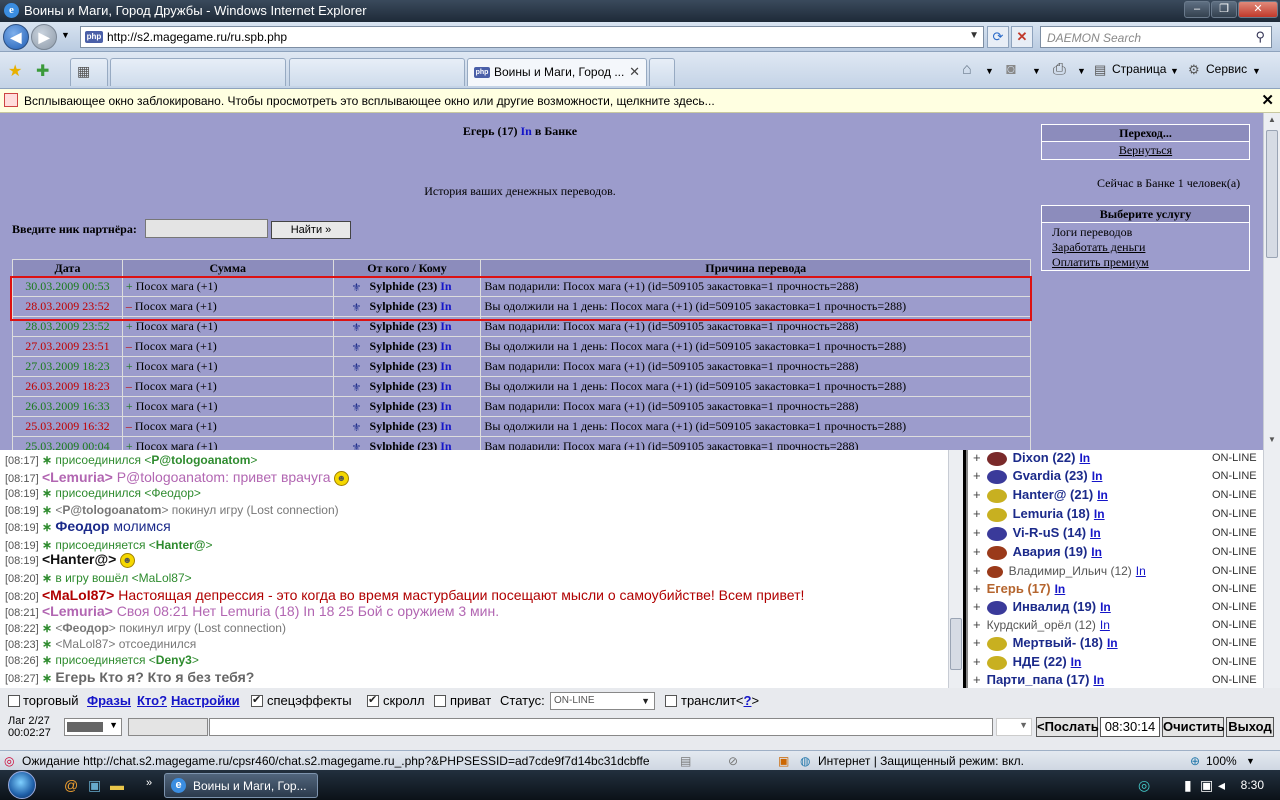 The height and width of the screenshot is (800, 1280). Describe the element at coordinates (1145, 231) in the screenshot. I see `service-transfer-logs: Логи переводов` at that location.